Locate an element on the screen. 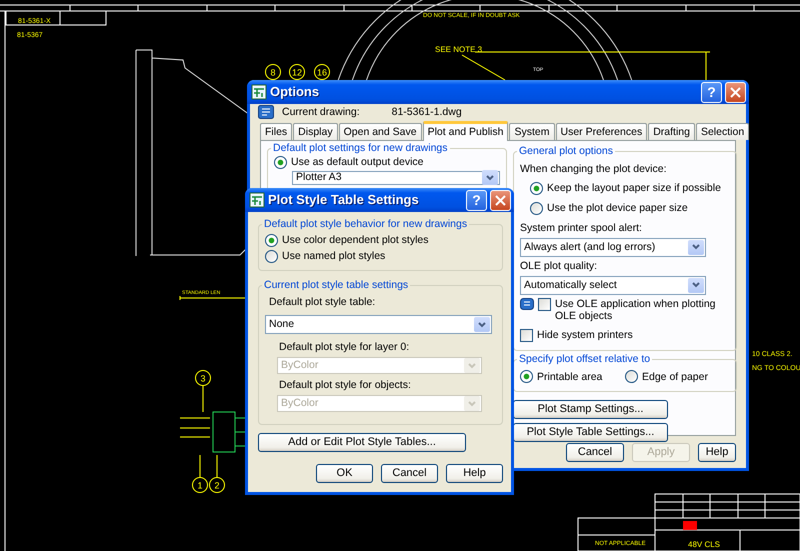 Image resolution: width=800 pixels, height=551 pixels. field-label: When changing the plot device: is located at coordinates (594, 169).